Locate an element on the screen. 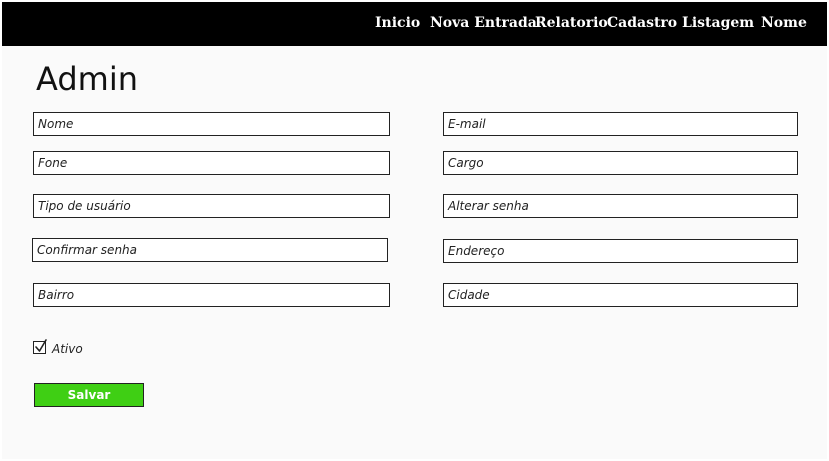  email-field: E-mail is located at coordinates (620, 124).